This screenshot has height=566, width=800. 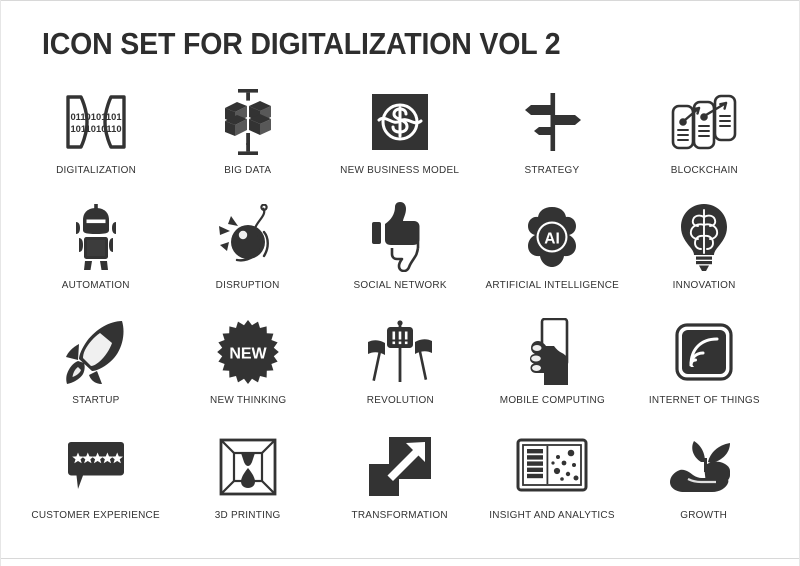 I want to click on artificial-intelligence-icon: AI, so click(x=552, y=237).